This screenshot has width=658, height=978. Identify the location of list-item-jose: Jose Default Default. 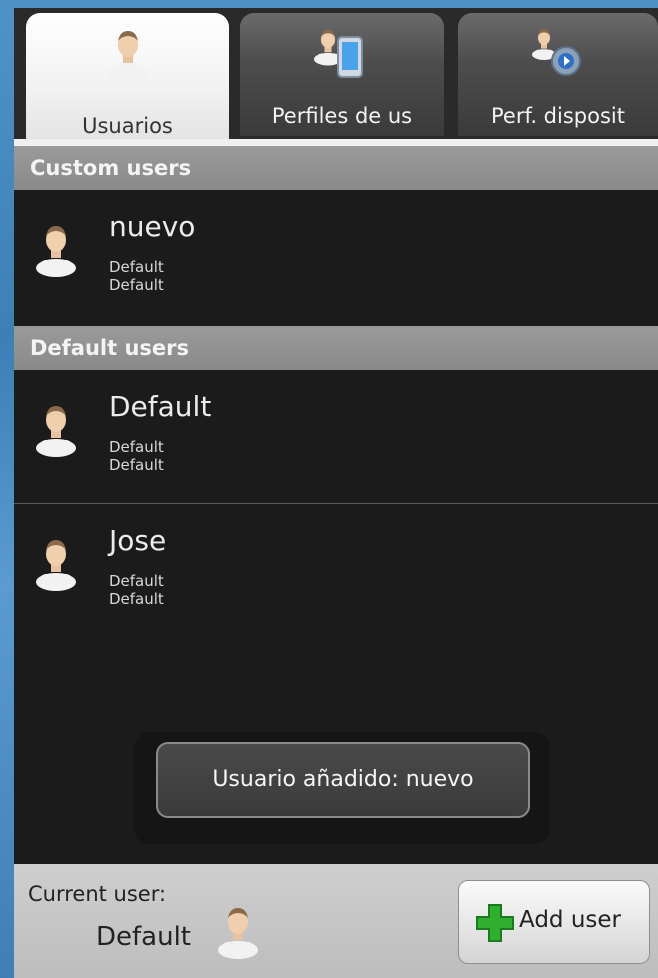
(336, 570).